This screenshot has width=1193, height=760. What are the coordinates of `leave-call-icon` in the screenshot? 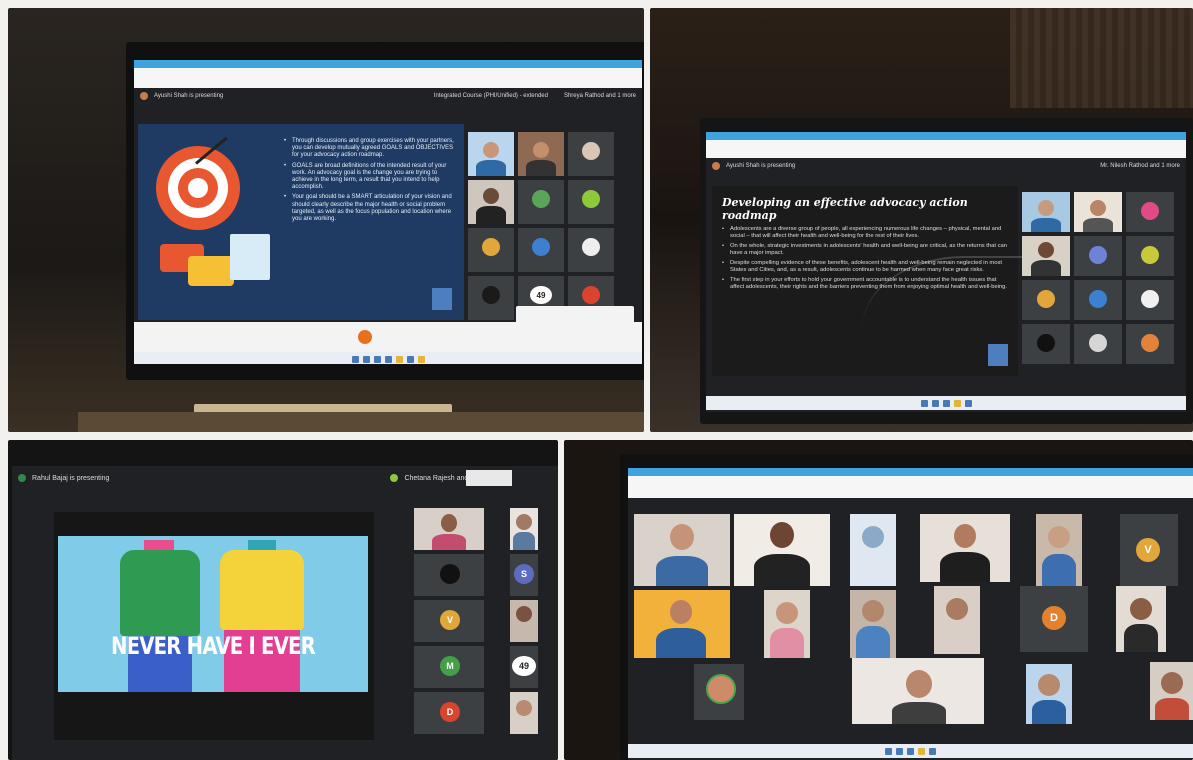 It's located at (365, 337).